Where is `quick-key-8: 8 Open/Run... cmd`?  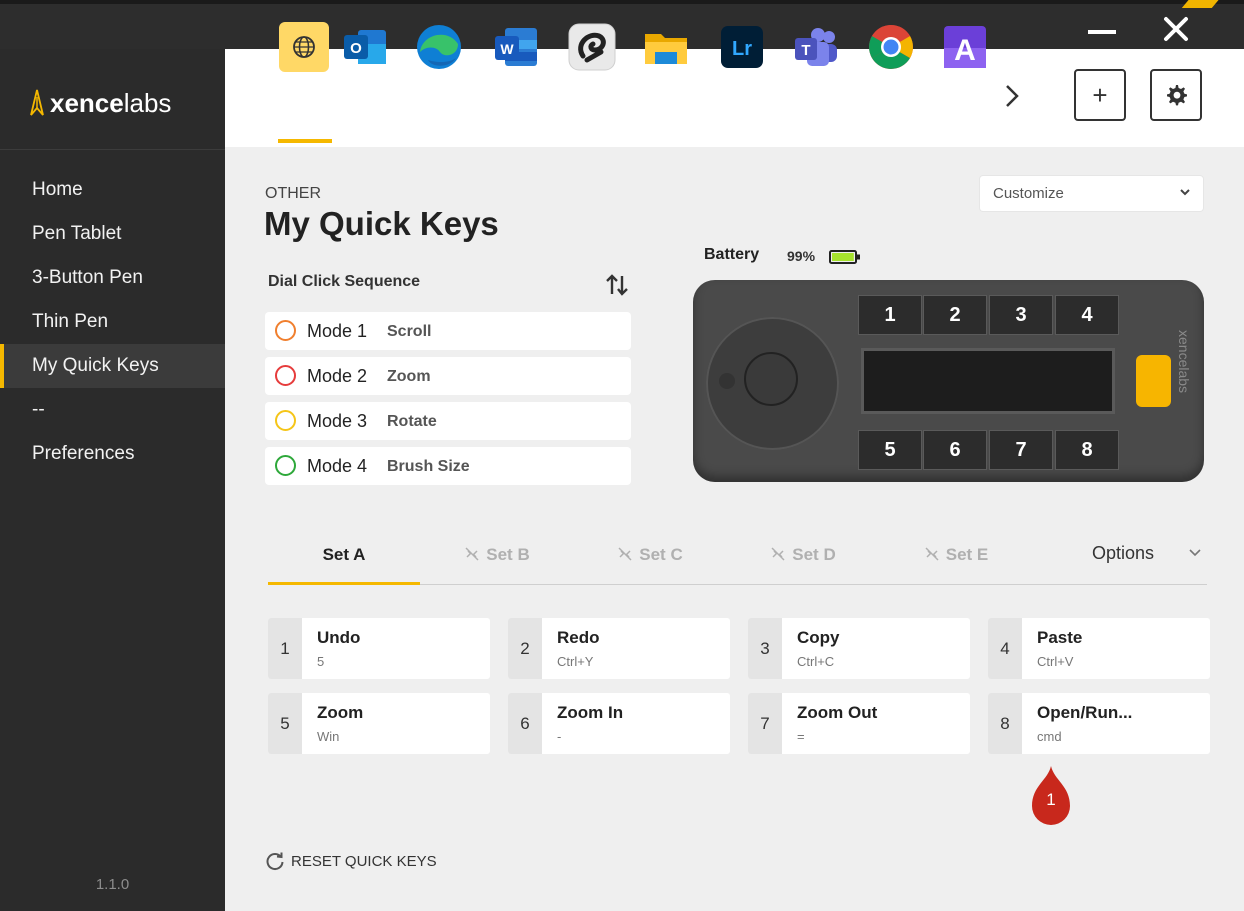 quick-key-8: 8 Open/Run... cmd is located at coordinates (1099, 723).